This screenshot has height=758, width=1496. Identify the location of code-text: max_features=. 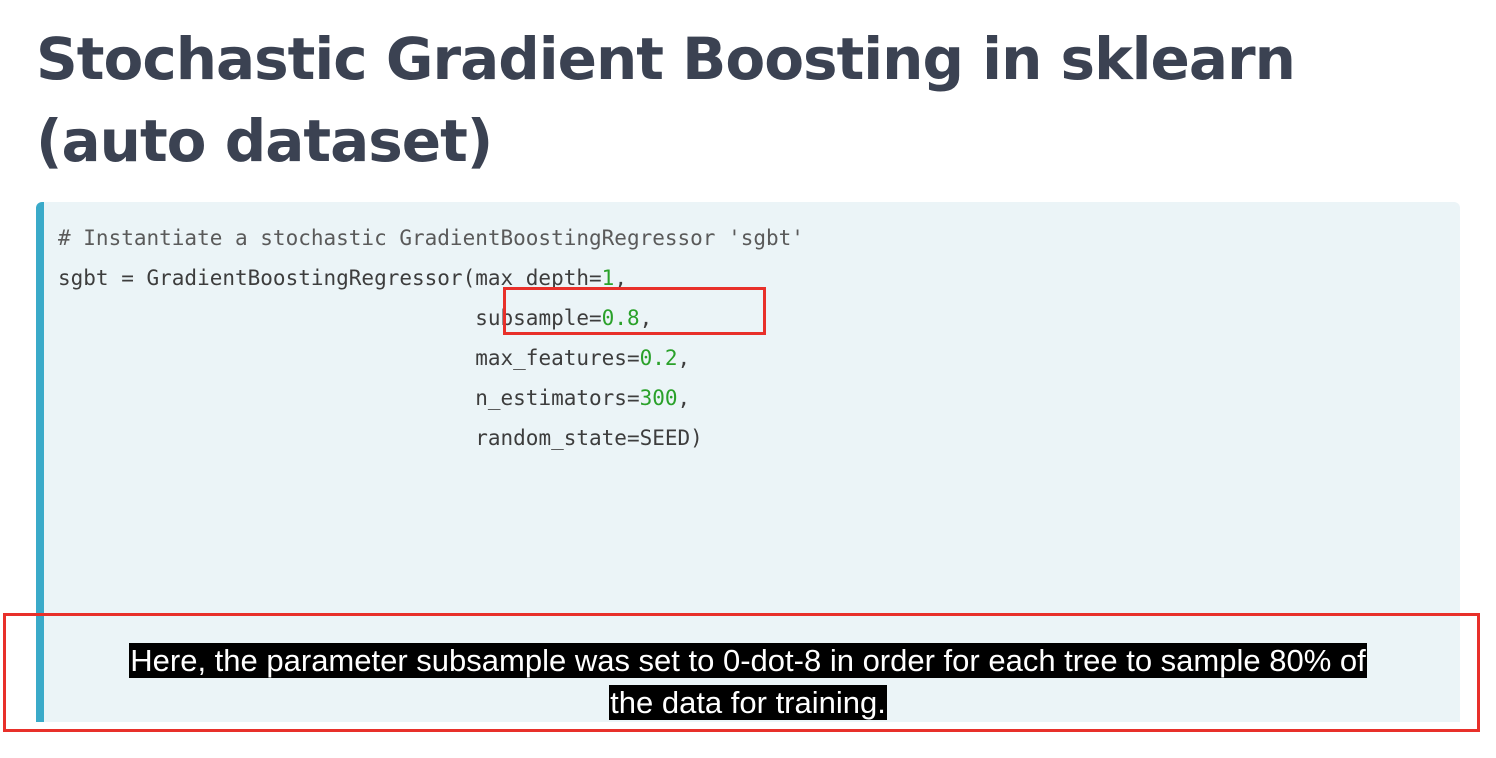
(557, 358).